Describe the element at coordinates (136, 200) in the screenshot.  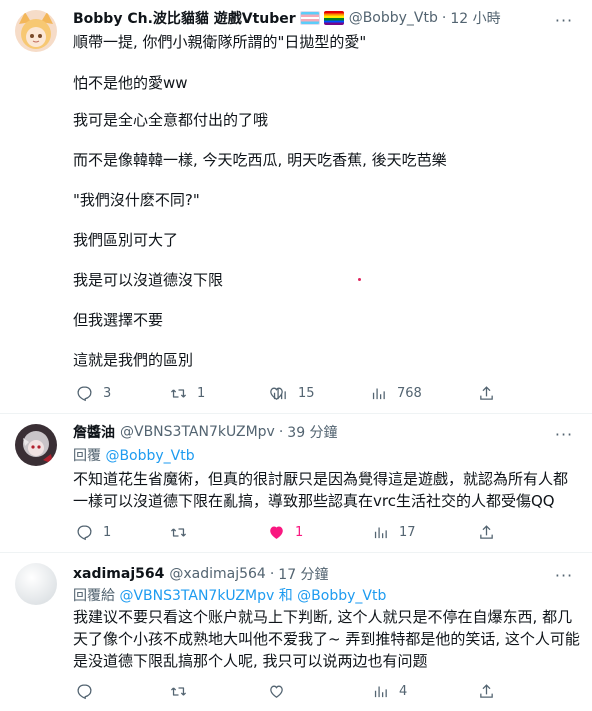
I see `tweet-text-line: "我們沒什麽不同?"` at that location.